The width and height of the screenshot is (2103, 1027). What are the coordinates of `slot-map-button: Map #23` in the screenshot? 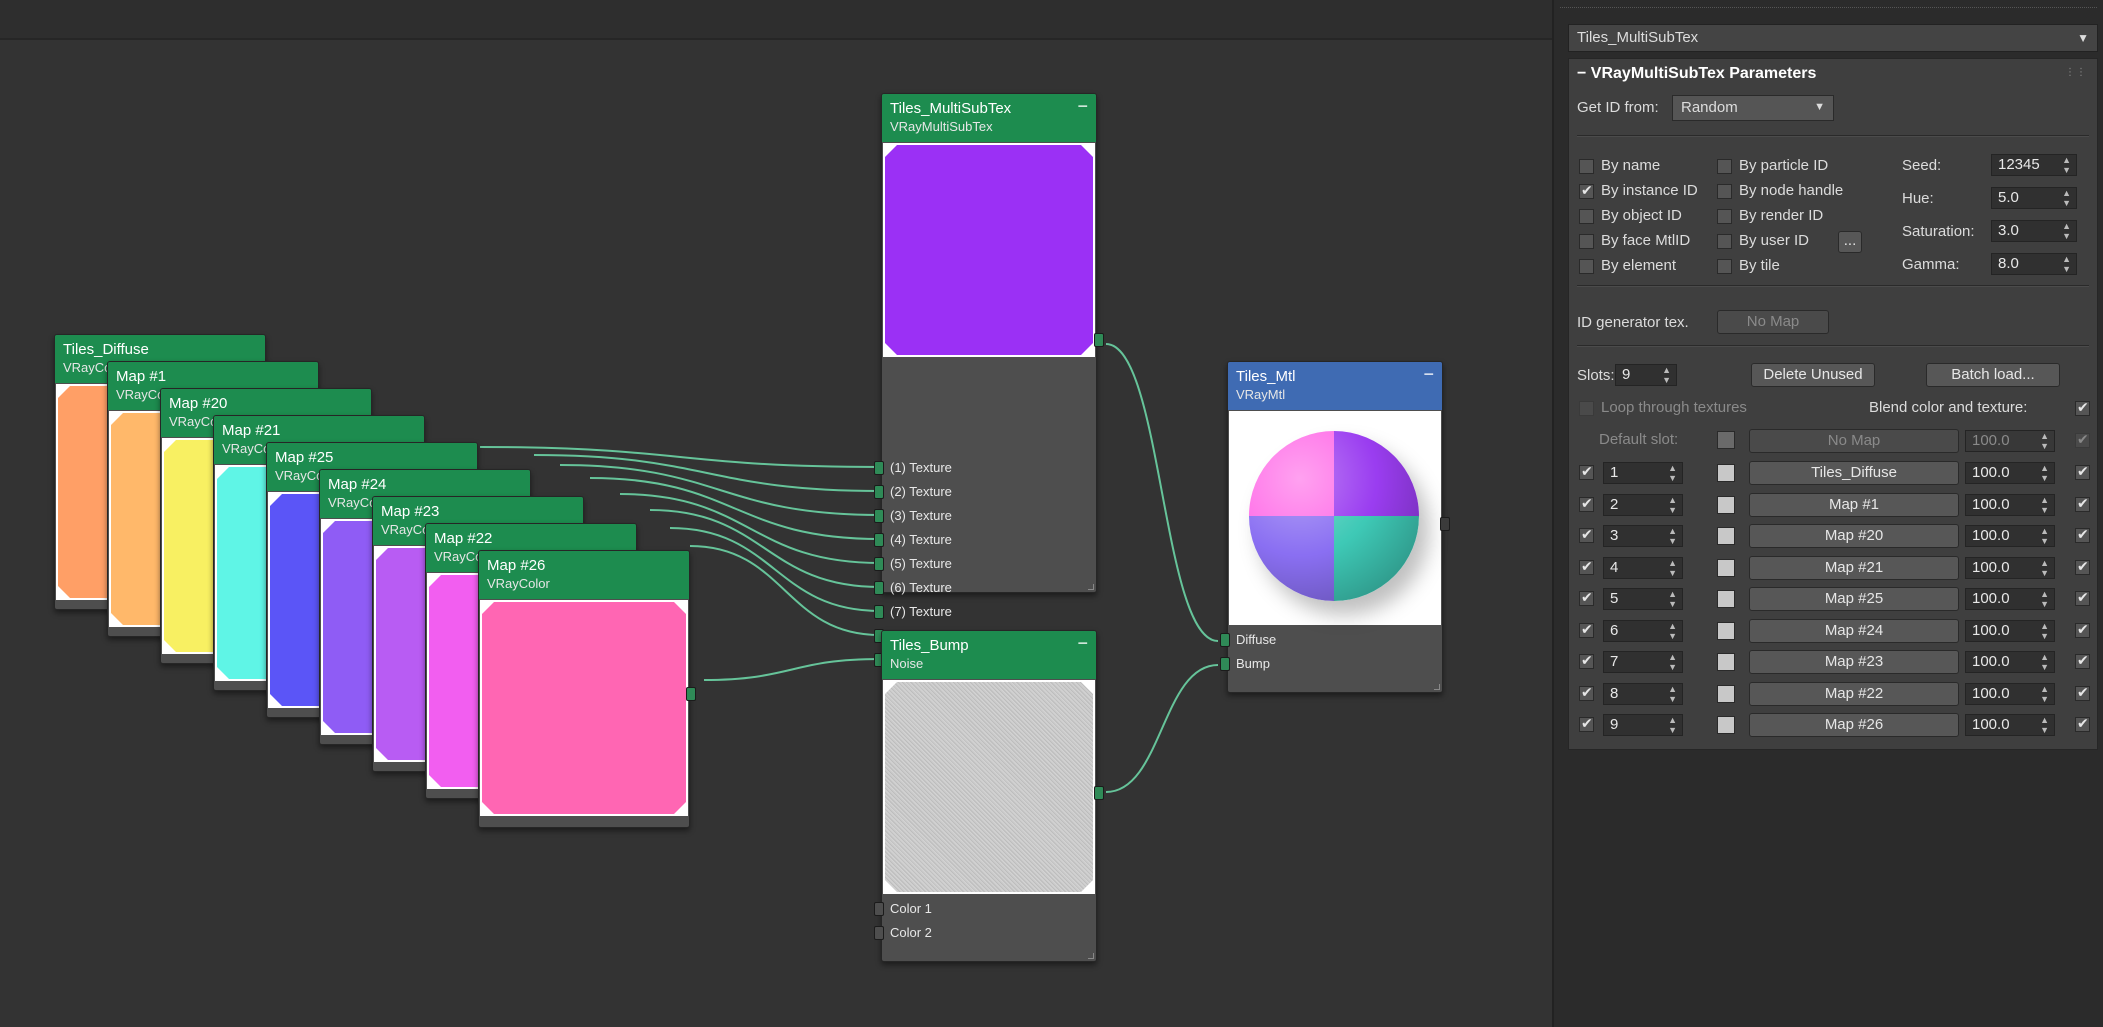 It's located at (1854, 662).